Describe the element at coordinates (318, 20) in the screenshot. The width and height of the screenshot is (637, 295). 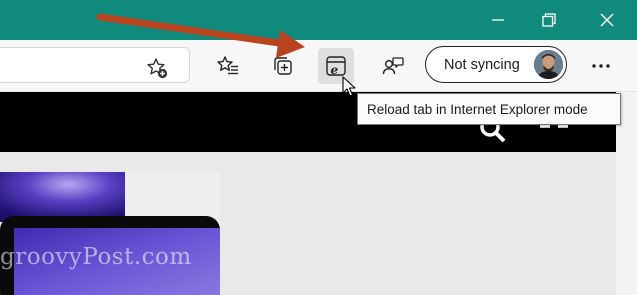
I see `title-bar` at that location.